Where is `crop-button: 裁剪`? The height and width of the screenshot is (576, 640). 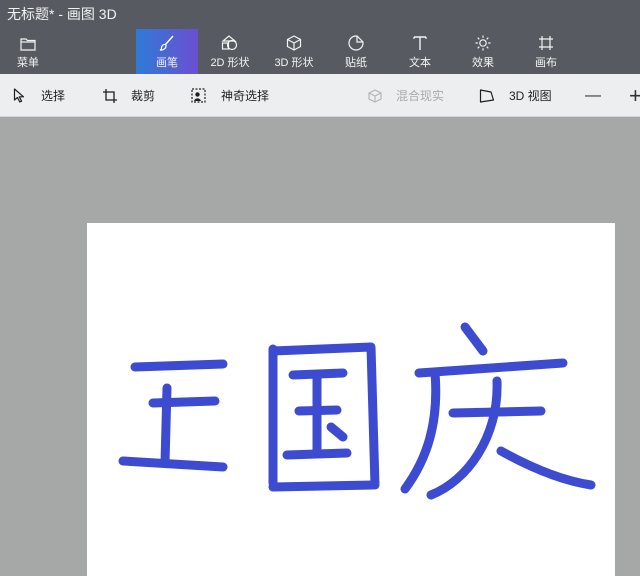
crop-button: 裁剪 is located at coordinates (128, 95).